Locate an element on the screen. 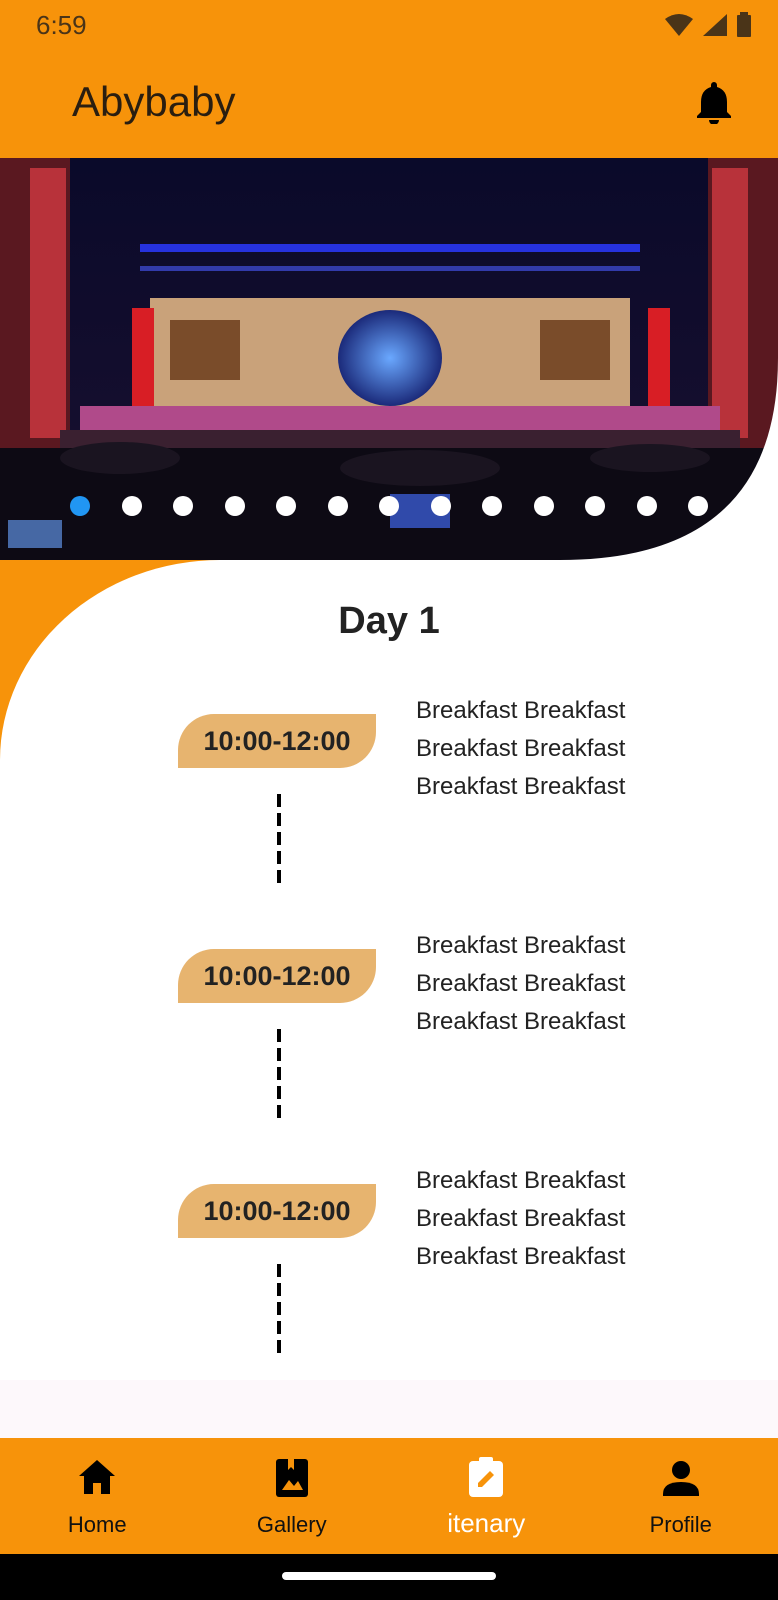 The image size is (778, 1600). nav-label: Home is located at coordinates (97, 1524).